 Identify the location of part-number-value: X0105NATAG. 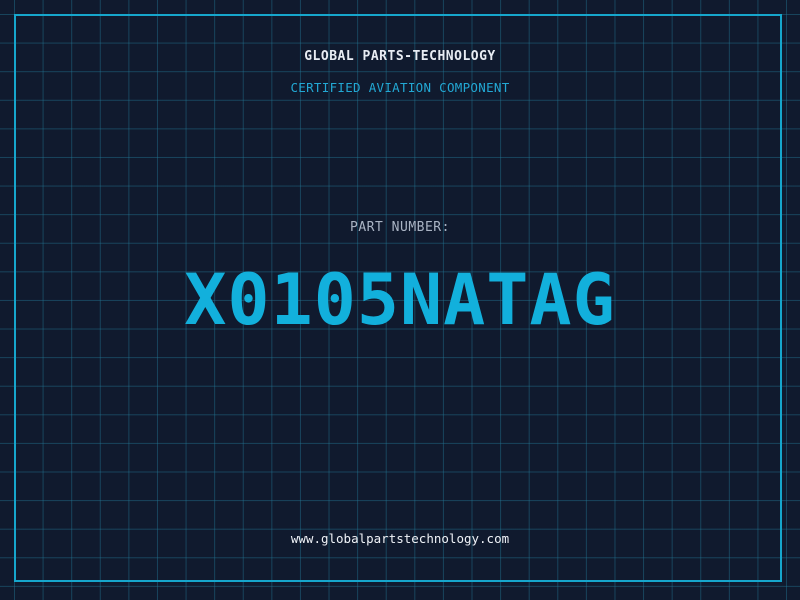
(400, 300).